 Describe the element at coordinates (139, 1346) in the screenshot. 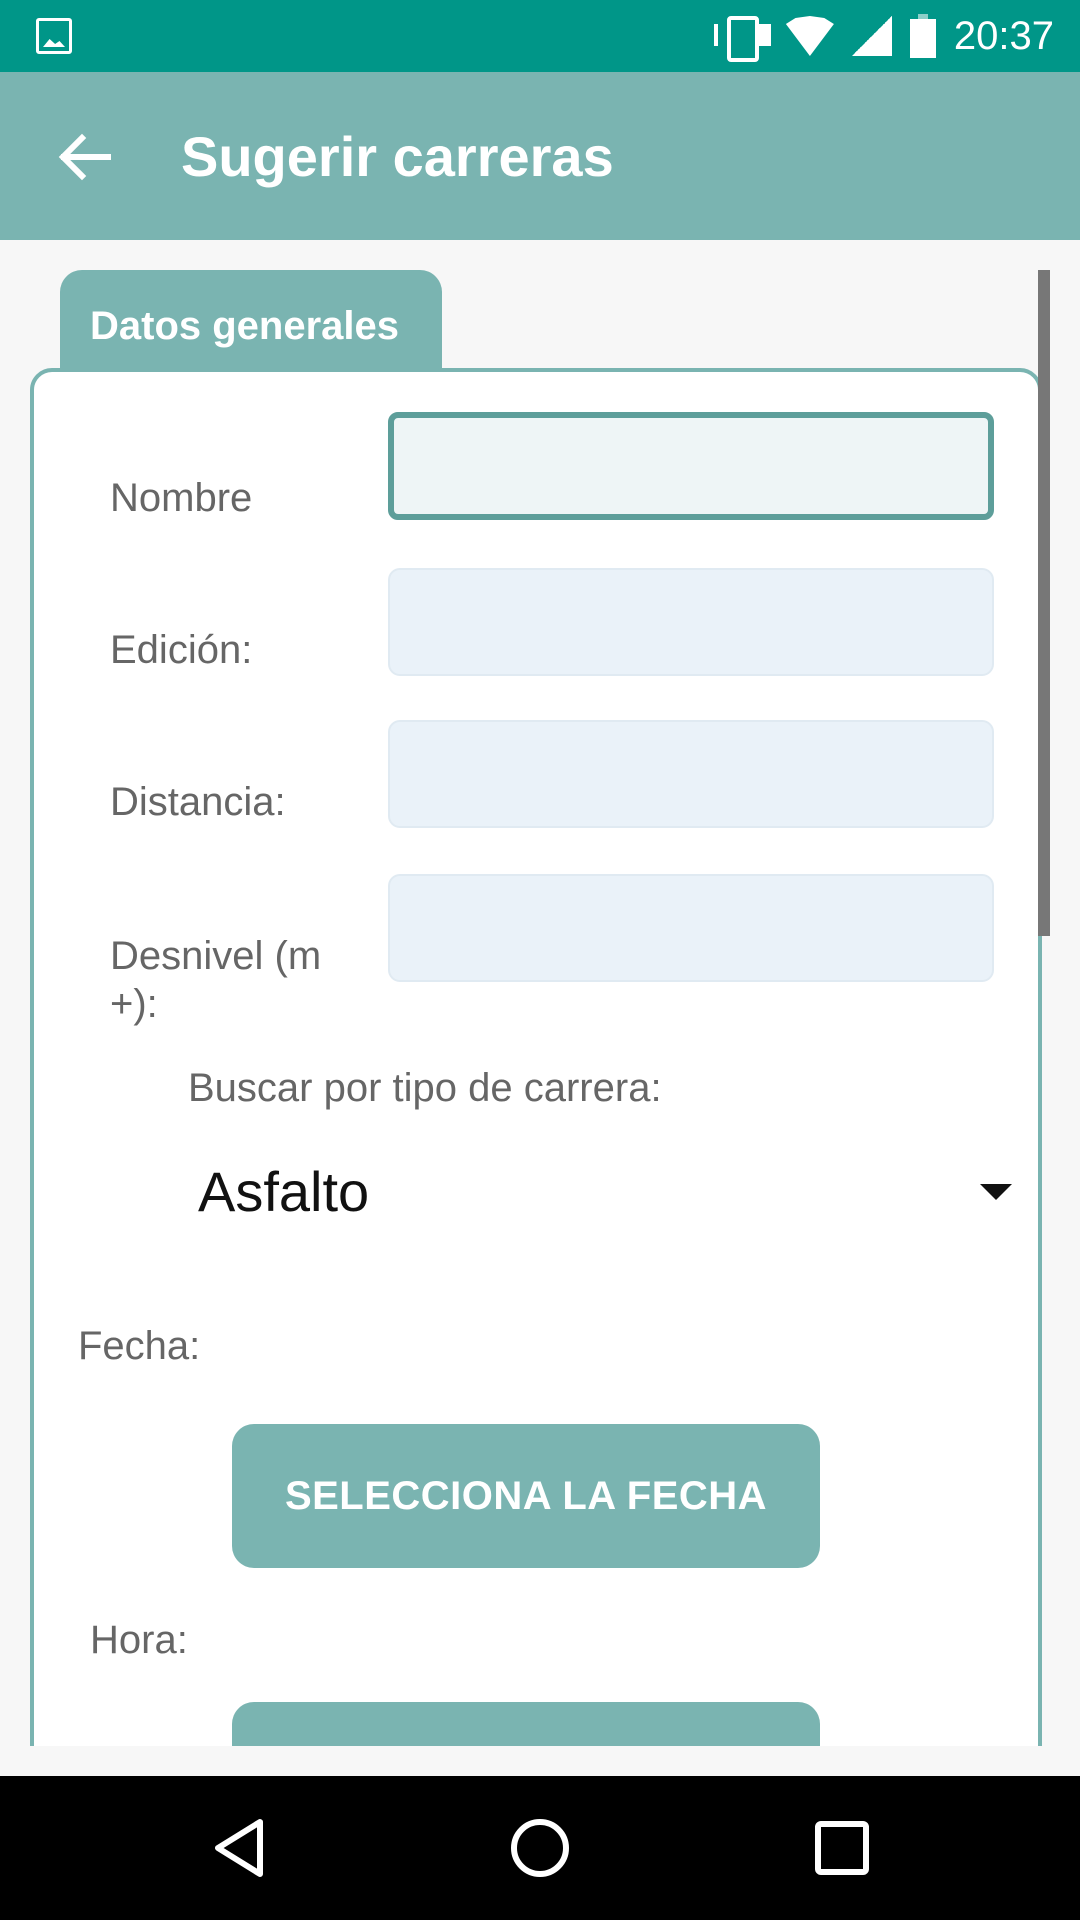

I see `fecha-label: Fecha:` at that location.